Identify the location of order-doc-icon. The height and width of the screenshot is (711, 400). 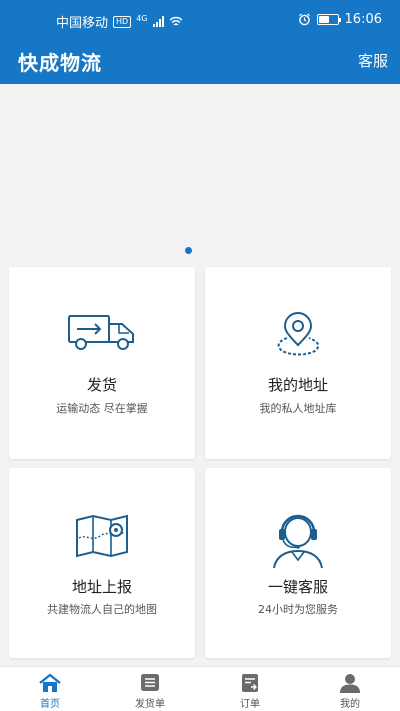
(250, 683).